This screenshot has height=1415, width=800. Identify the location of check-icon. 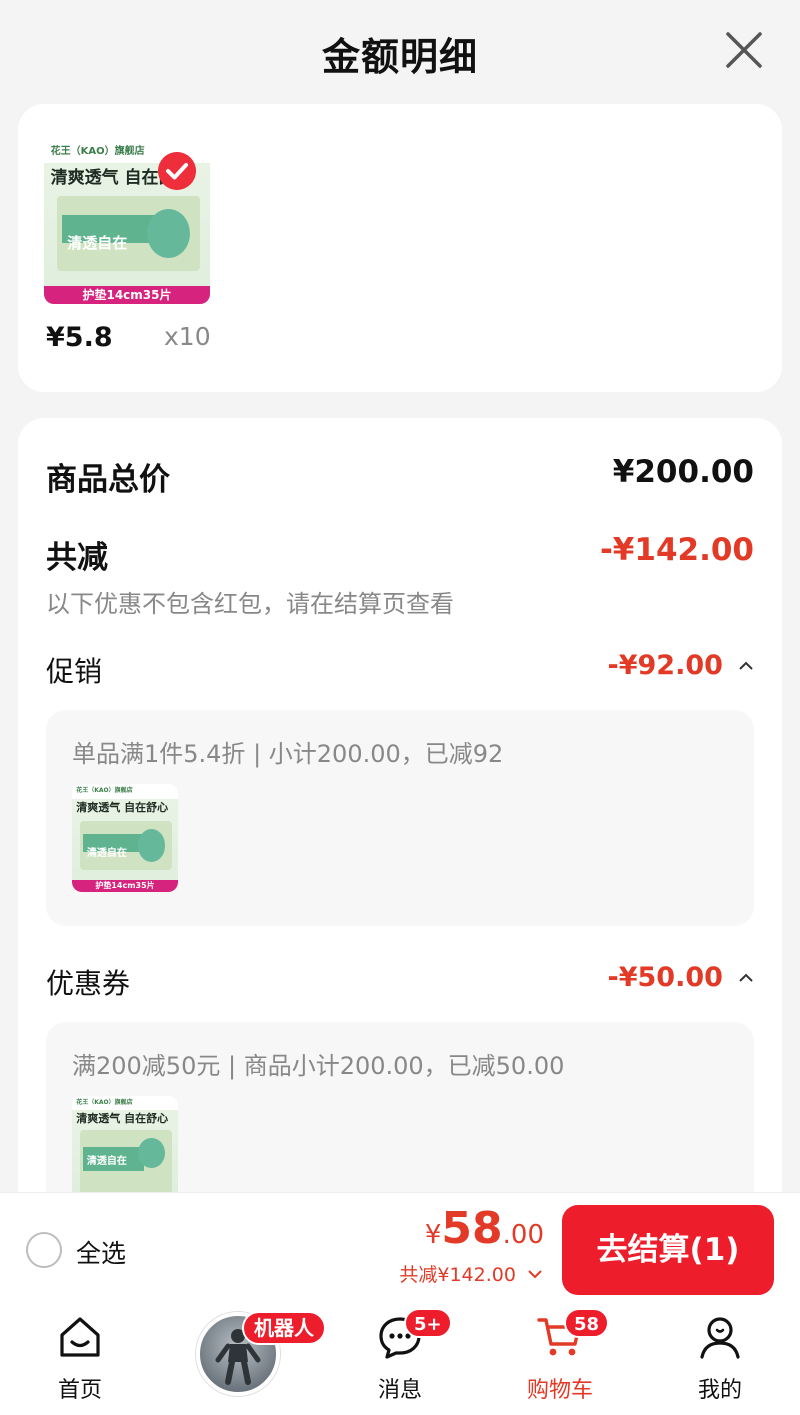
(177, 171).